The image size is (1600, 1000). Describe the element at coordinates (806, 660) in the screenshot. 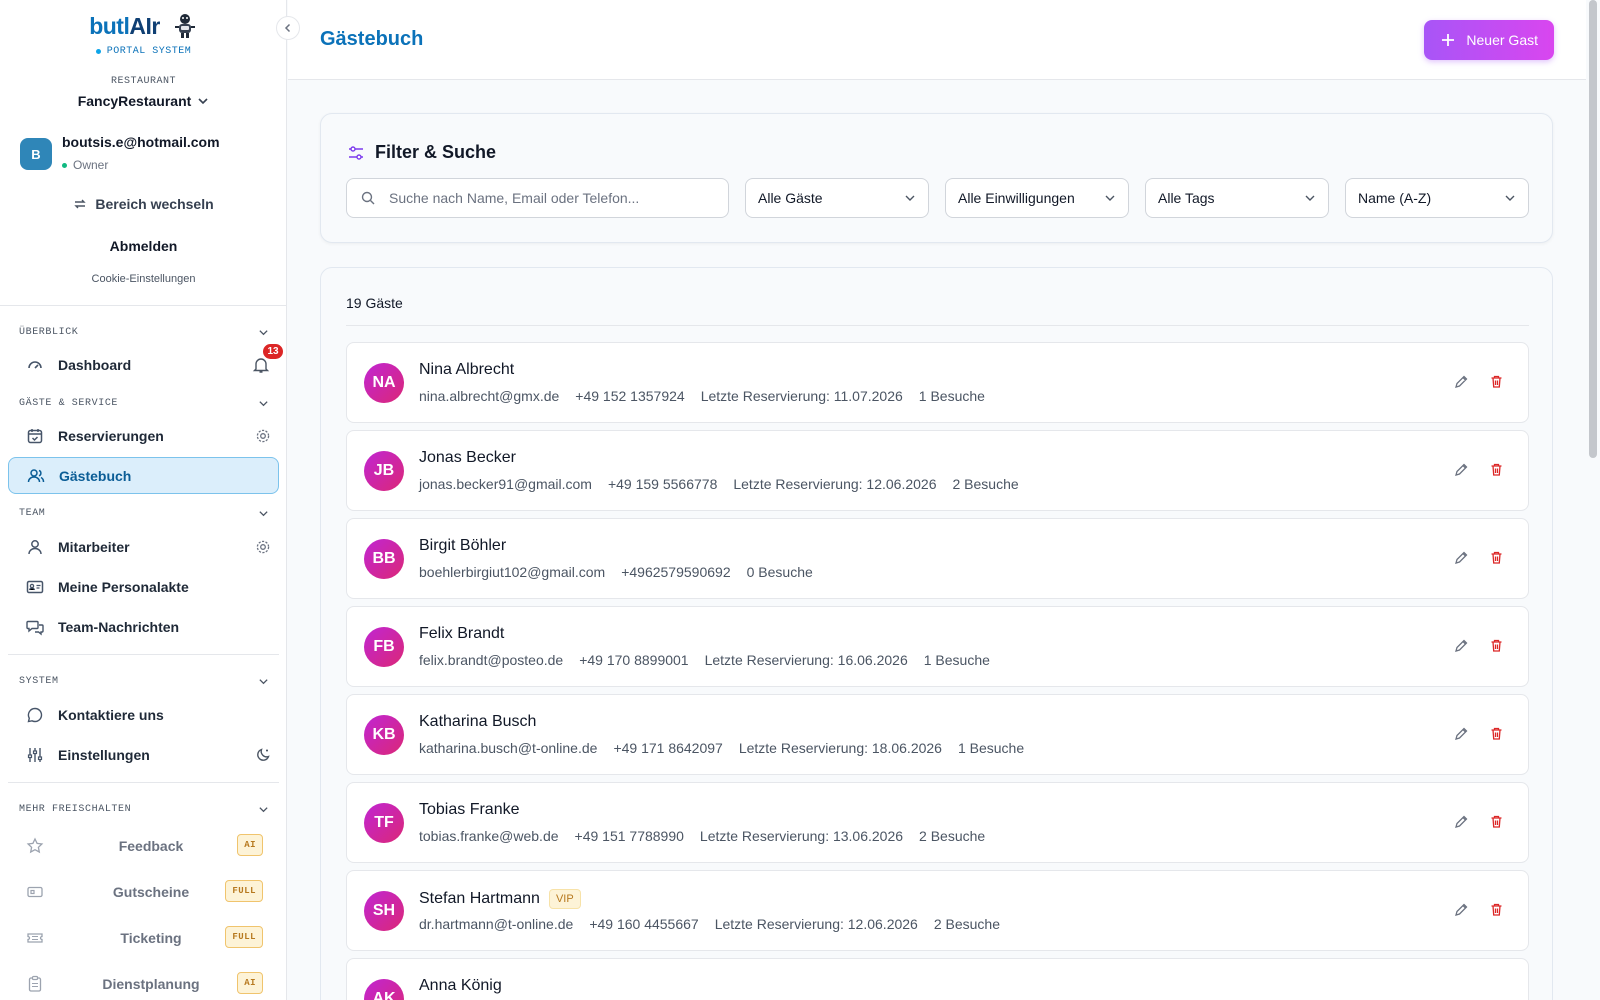

I see `guest-last-reservation: Letzte Reservierung: 16.06.2026` at that location.